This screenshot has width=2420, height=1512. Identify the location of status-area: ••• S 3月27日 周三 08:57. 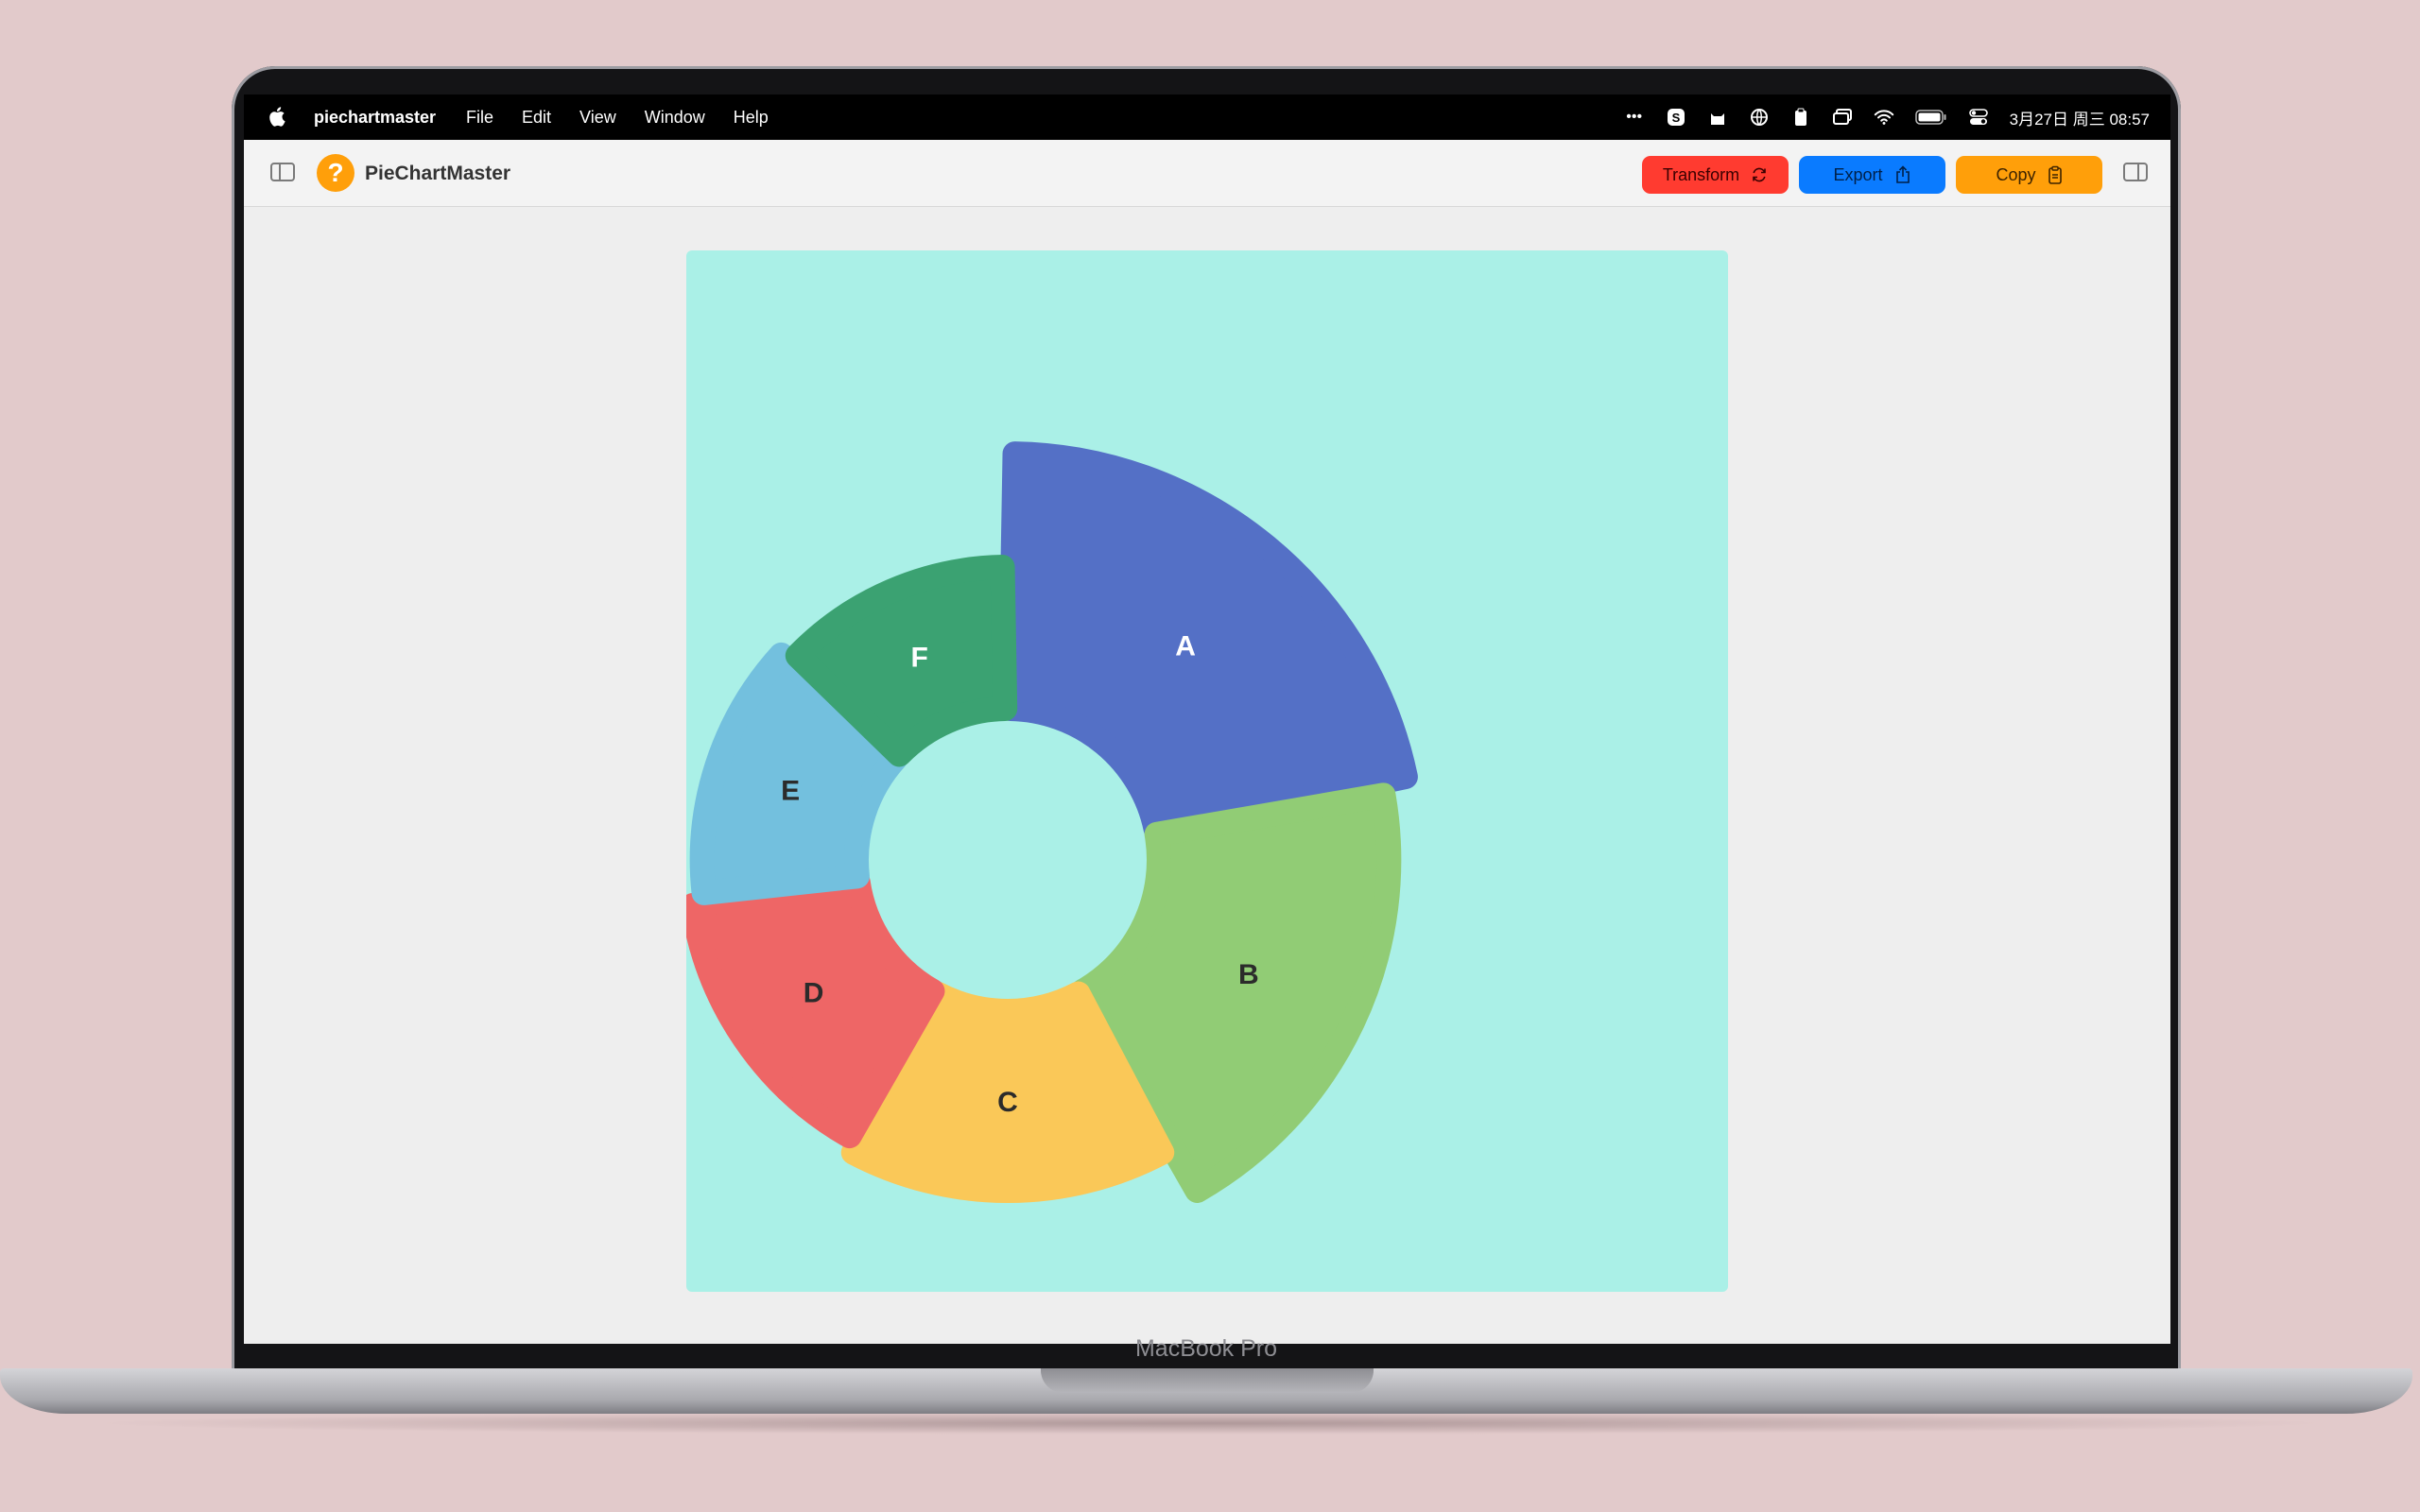
(1887, 117).